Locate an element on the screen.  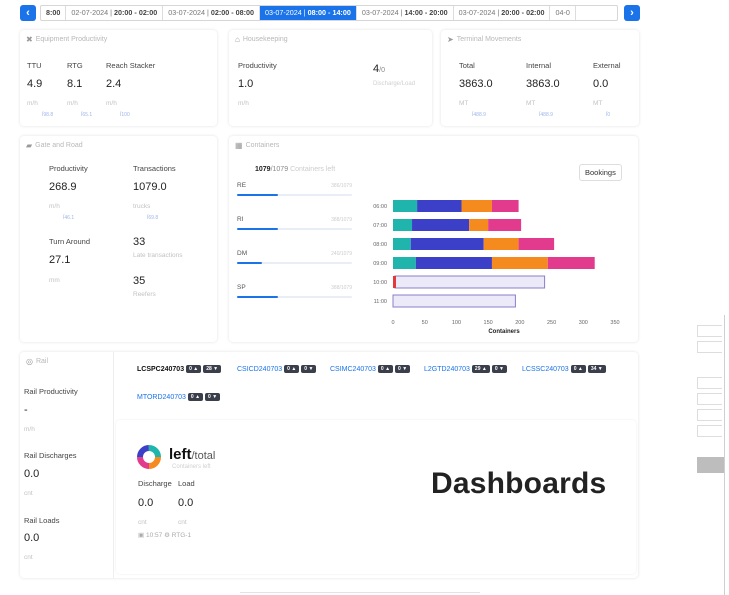
containers-caption: Containers left is located at coordinates (313, 169).